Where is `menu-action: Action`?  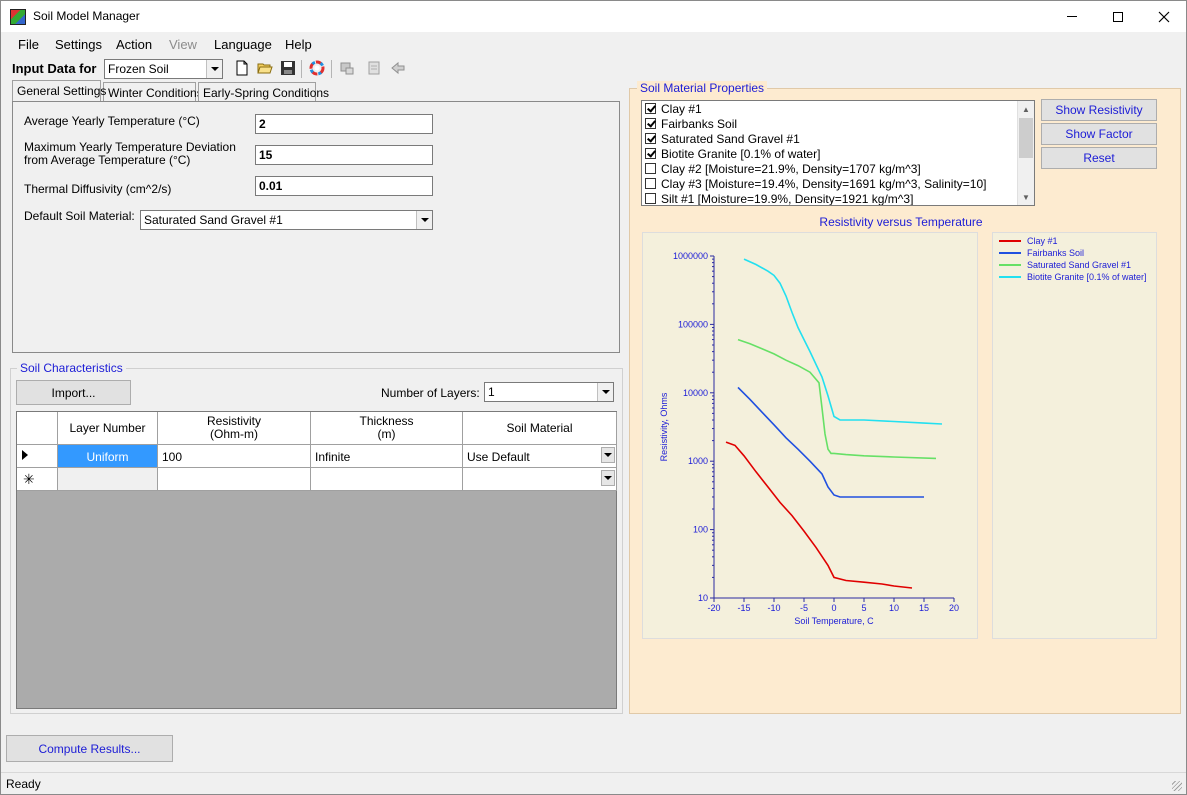
menu-action: Action is located at coordinates (134, 44).